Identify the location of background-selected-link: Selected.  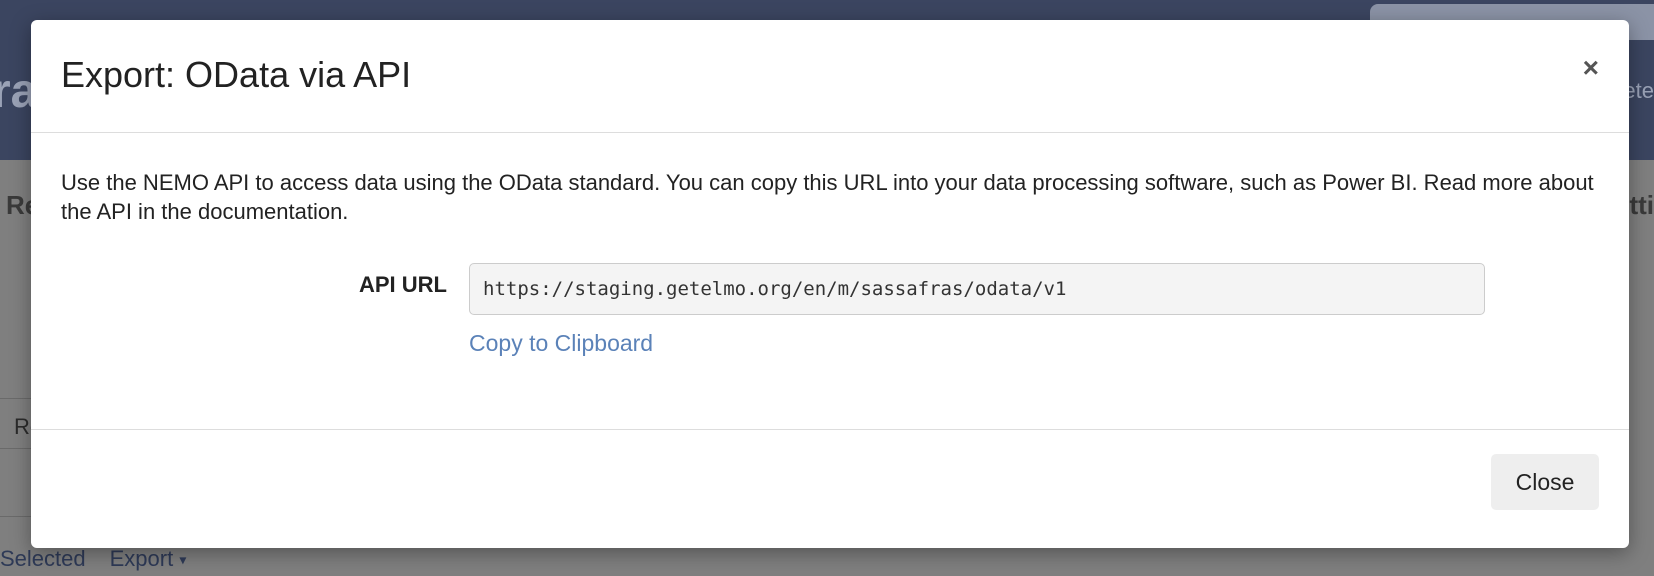
(43, 558).